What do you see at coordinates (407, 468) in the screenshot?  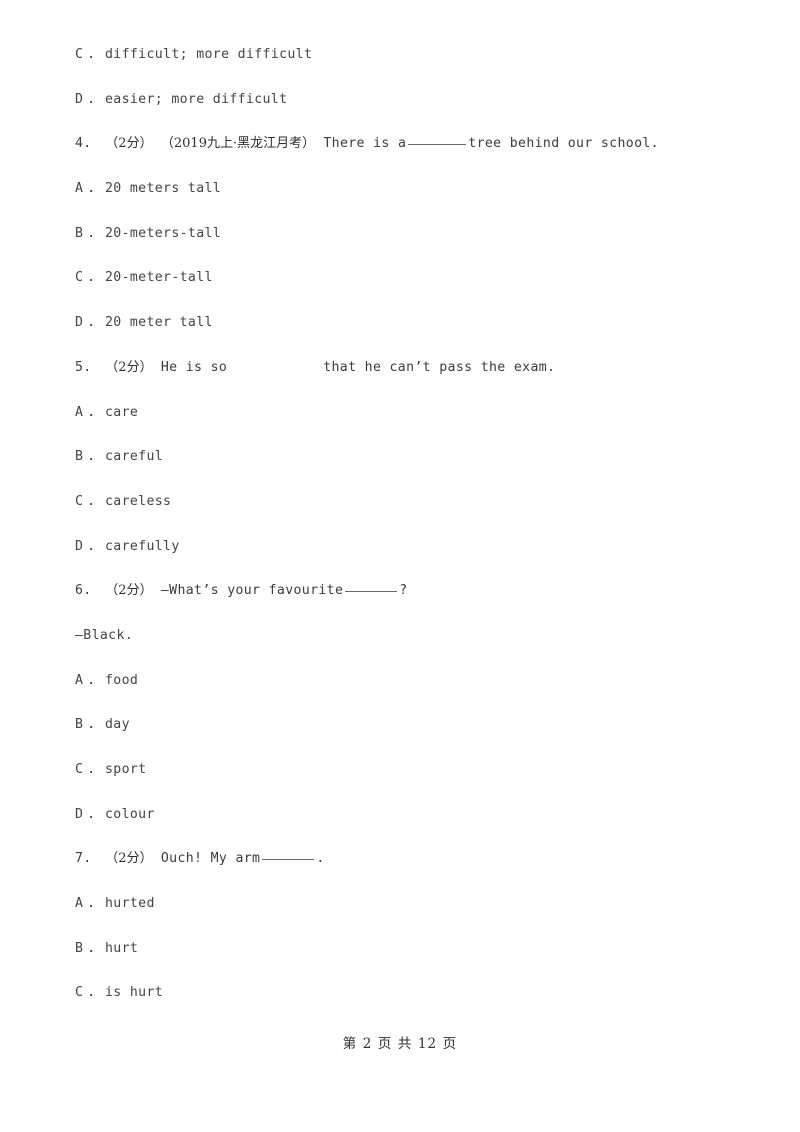 I see `option-row: B ． careful` at bounding box center [407, 468].